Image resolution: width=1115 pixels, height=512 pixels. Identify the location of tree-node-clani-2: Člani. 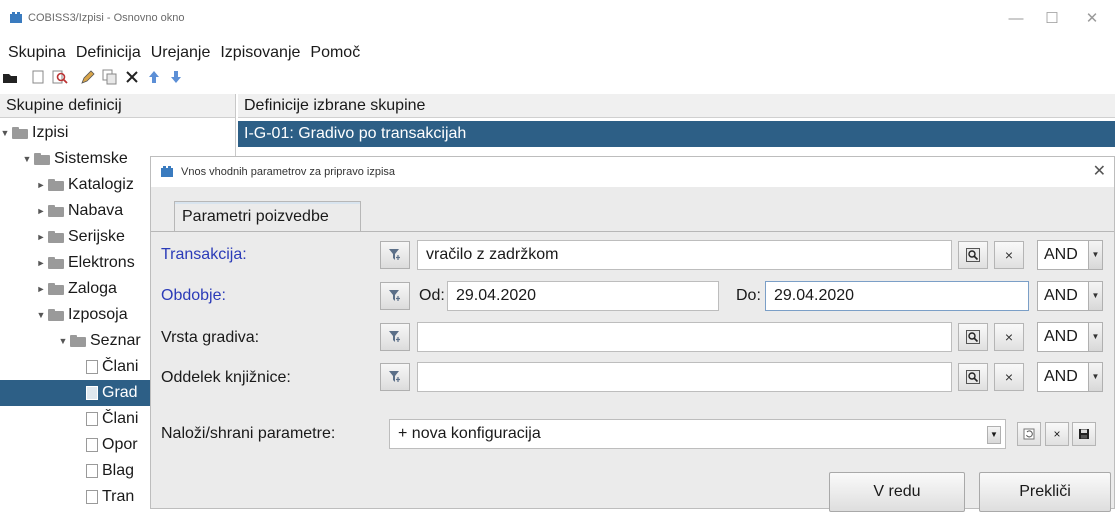
(112, 419).